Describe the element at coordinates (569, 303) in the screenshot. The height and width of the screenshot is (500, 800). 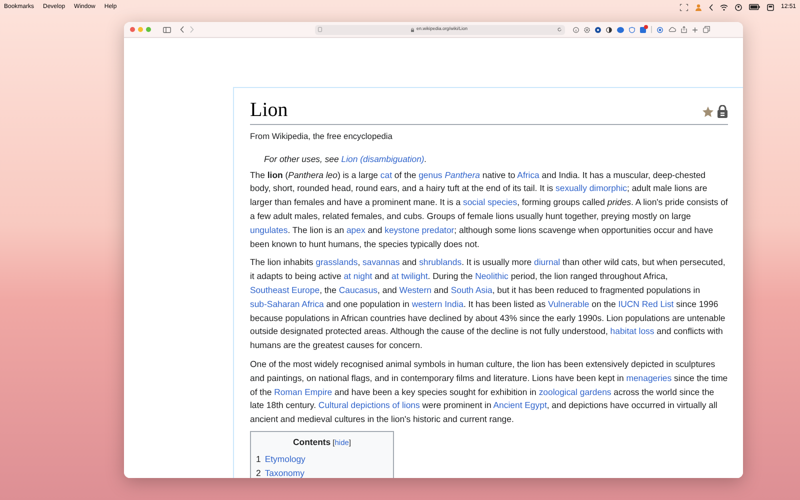
I see `link: Vulnerable` at that location.